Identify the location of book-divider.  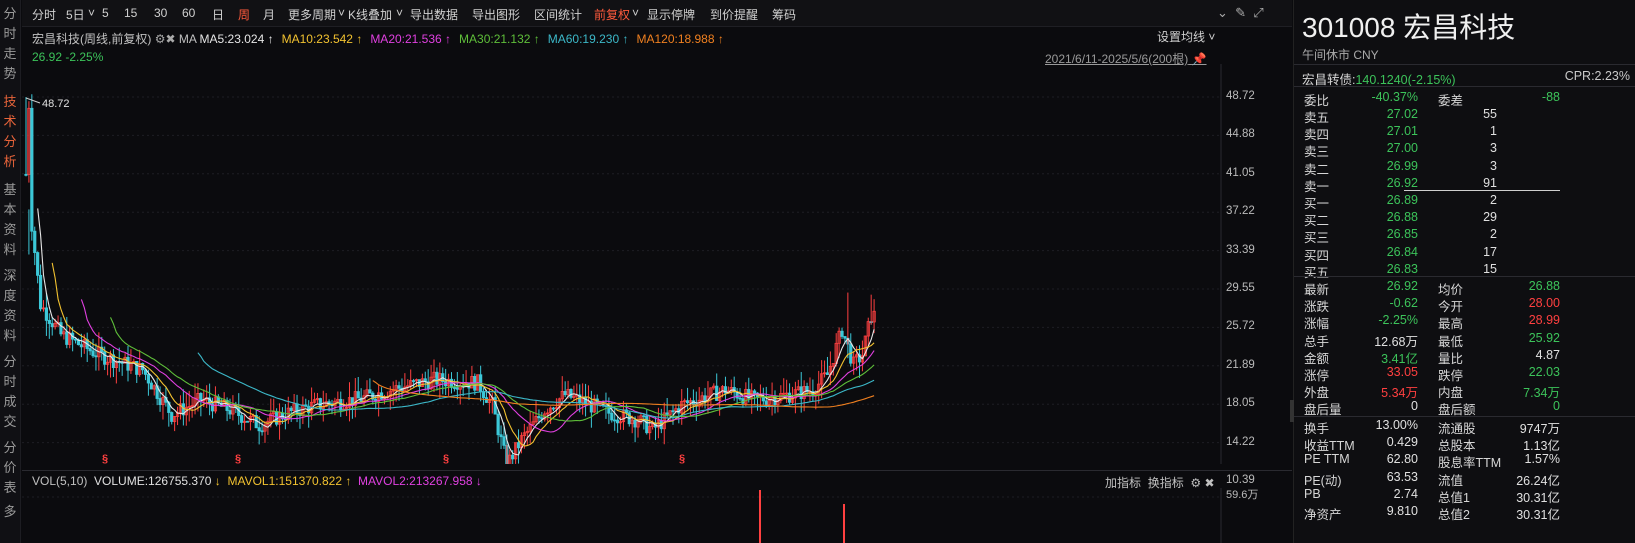
(1482, 190).